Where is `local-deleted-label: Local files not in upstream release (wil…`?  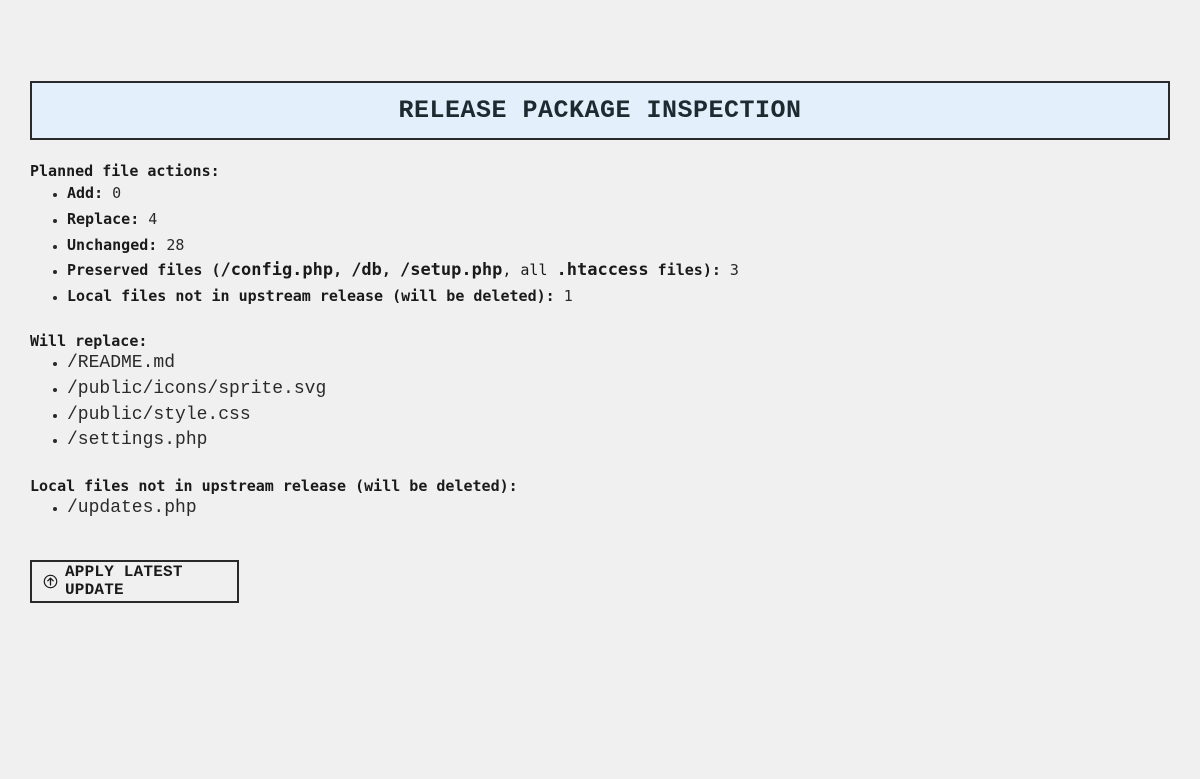 local-deleted-label: Local files not in upstream release (wil… is located at coordinates (311, 296).